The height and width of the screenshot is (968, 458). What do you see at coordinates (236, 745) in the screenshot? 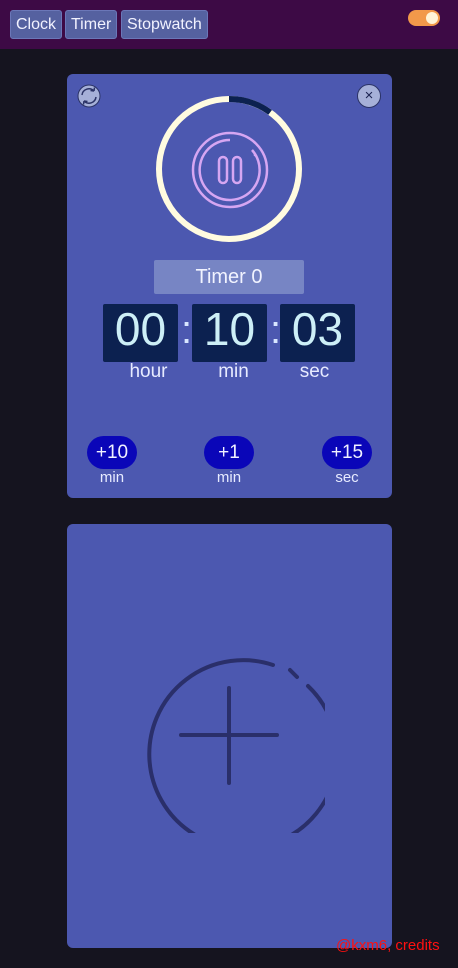
I see `plus-icon` at bounding box center [236, 745].